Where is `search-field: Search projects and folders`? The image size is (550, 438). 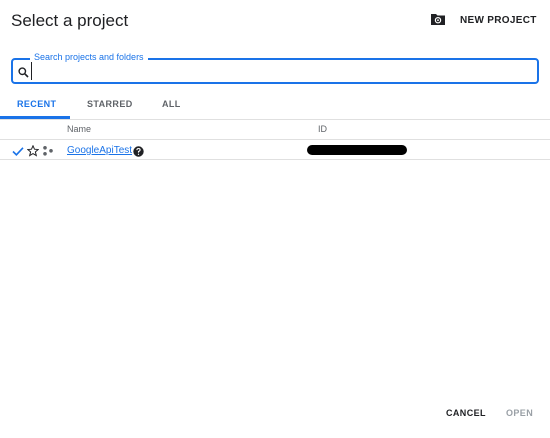 search-field: Search projects and folders is located at coordinates (275, 68).